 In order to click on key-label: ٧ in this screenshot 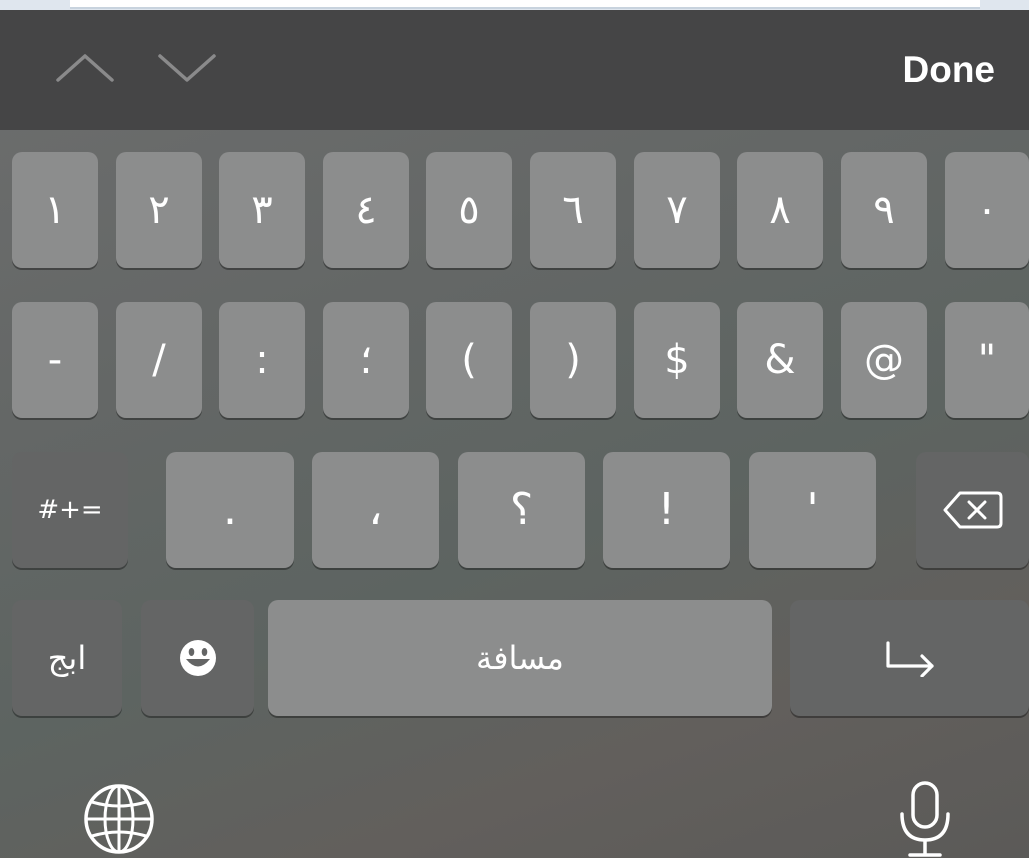, I will do `click(677, 210)`.